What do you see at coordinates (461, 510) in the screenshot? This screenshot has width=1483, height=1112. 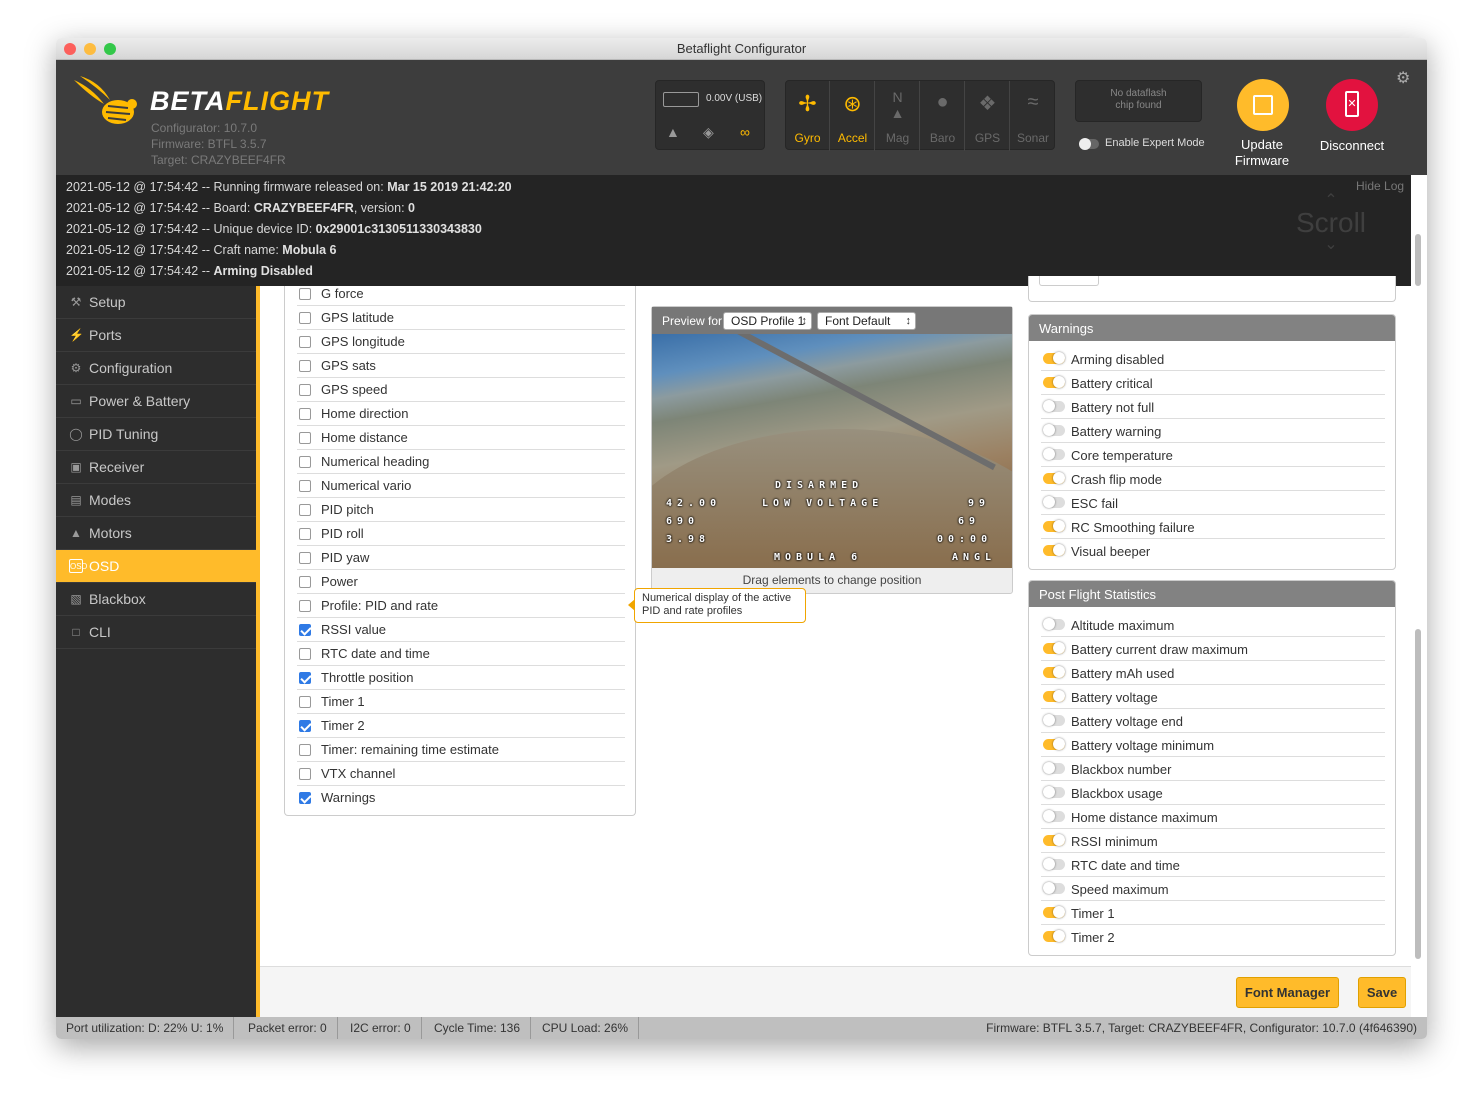 I see `element-row: PID pitch` at bounding box center [461, 510].